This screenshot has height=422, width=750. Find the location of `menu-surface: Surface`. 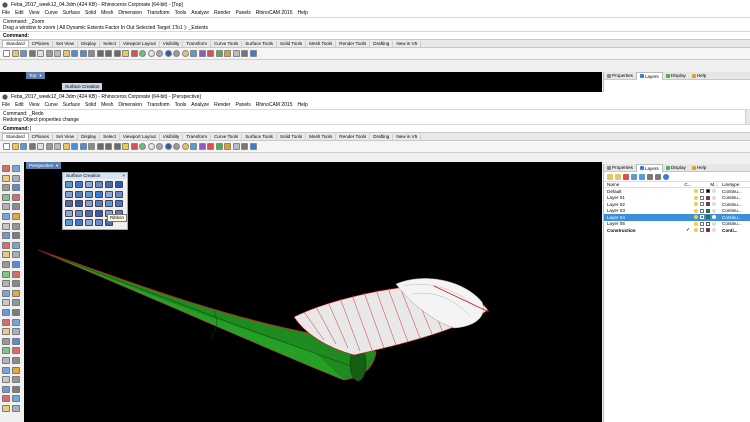

menu-surface: Surface is located at coordinates (71, 13).